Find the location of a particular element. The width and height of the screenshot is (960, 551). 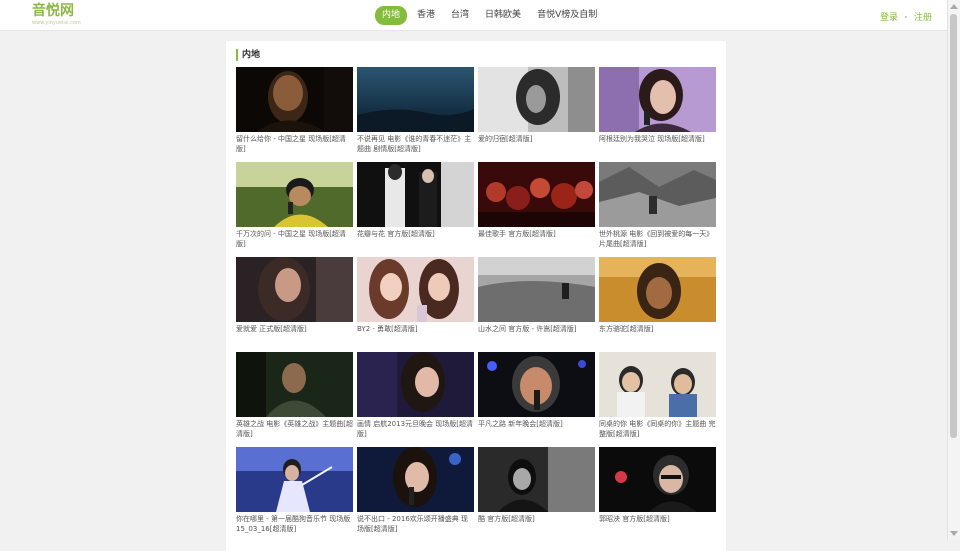

site-logo: 音悦网 www.yinyuetai.com is located at coordinates (62, 16).